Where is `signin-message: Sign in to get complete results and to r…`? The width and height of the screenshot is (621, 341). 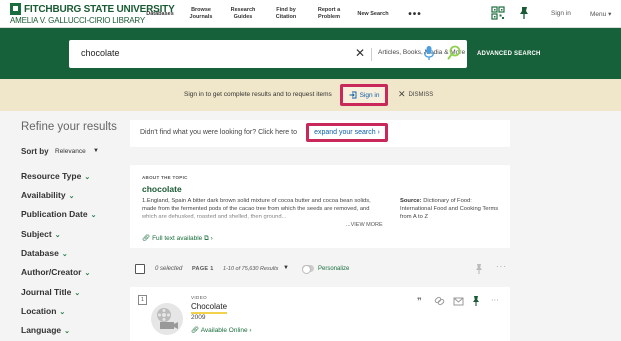 signin-message: Sign in to get complete results and to r… is located at coordinates (258, 94).